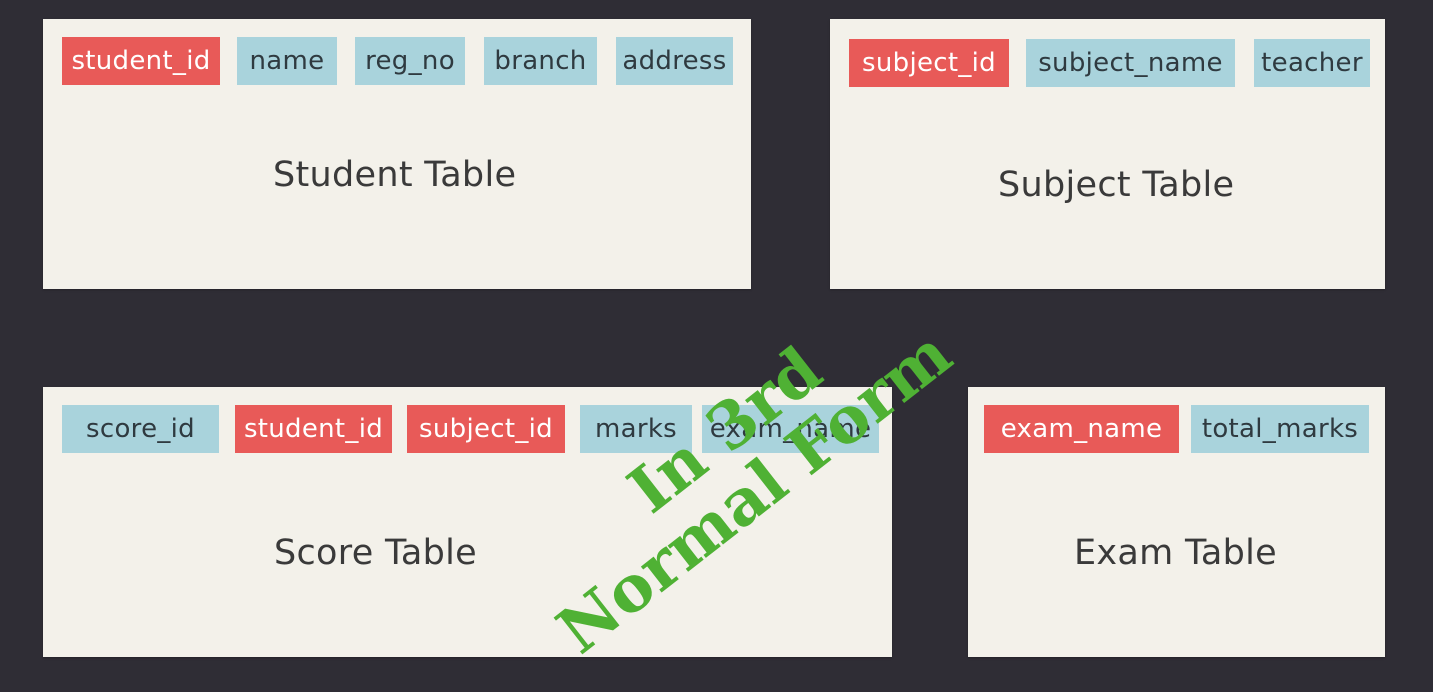 This screenshot has height=692, width=1433. Describe the element at coordinates (410, 61) in the screenshot. I see `student-table-field-reg-no: reg_no` at that location.